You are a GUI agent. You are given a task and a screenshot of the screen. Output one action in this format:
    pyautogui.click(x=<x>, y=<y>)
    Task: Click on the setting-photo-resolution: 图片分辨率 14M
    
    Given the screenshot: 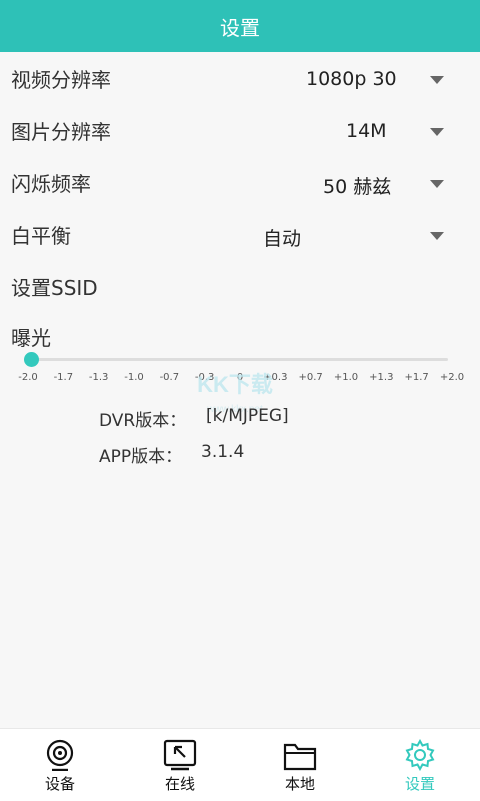 What is the action you would take?
    pyautogui.click(x=240, y=130)
    